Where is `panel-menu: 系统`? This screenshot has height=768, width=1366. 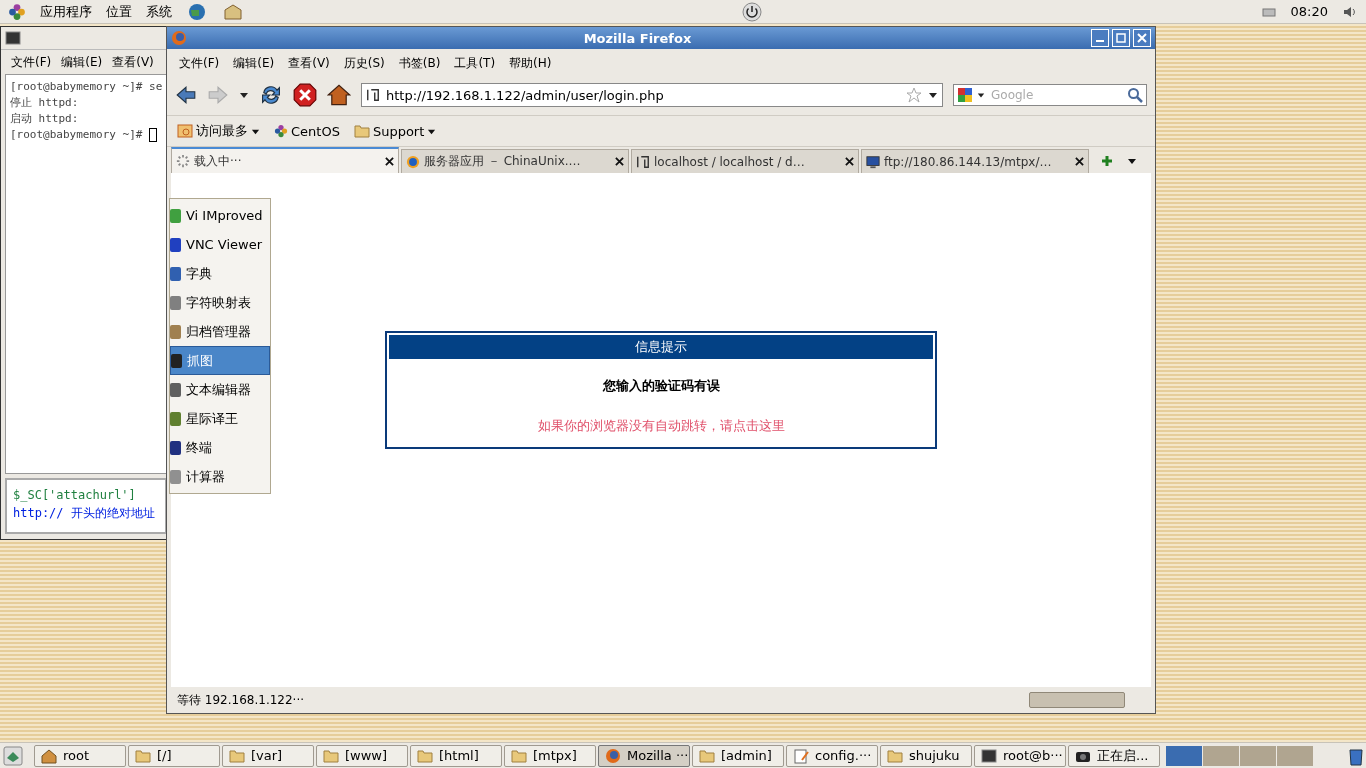
panel-menu: 系统 is located at coordinates (159, 11).